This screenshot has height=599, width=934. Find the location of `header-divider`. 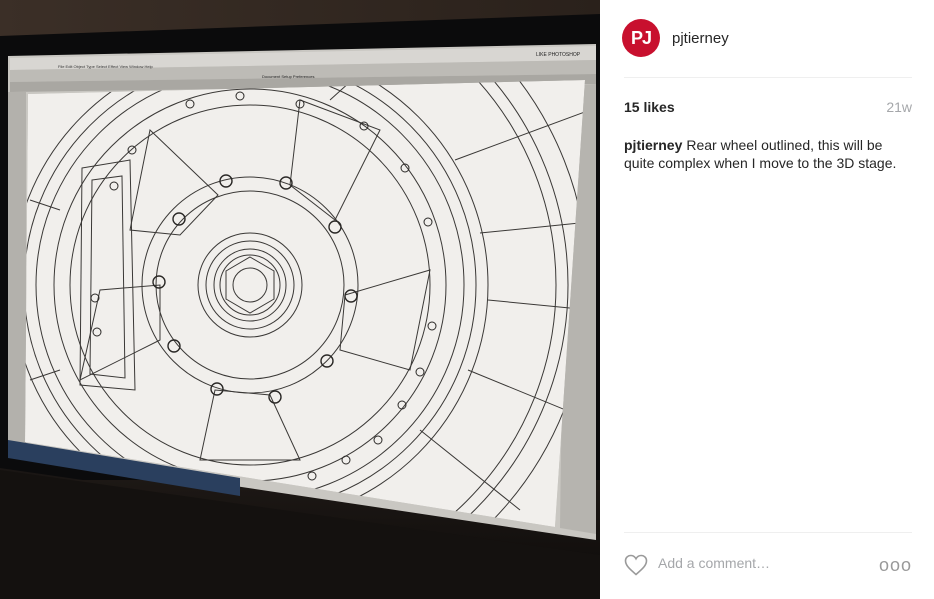

header-divider is located at coordinates (768, 77).